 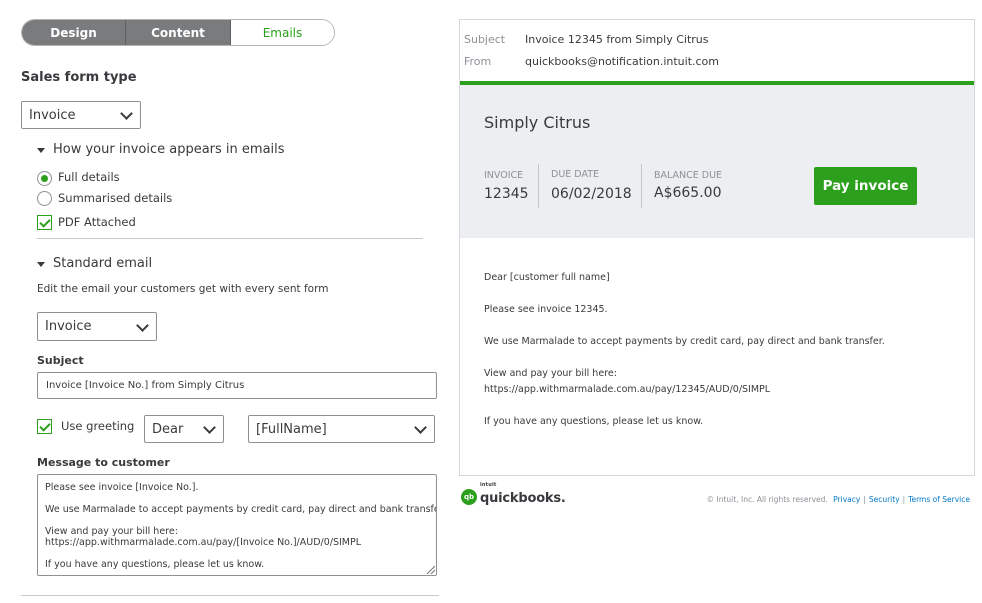 I want to click on preview-subject-value: Invoice 12345 from Simply Citrus, so click(x=617, y=39).